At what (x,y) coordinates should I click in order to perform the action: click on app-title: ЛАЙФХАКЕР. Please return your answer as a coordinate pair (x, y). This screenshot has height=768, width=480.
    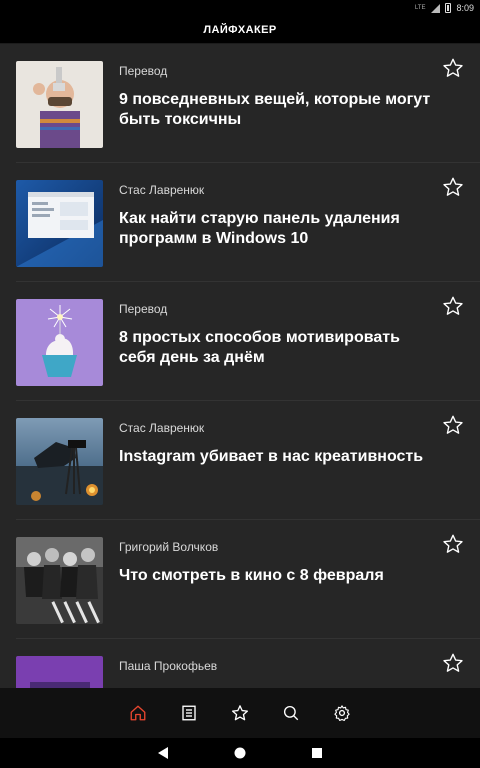
    Looking at the image, I should click on (240, 29).